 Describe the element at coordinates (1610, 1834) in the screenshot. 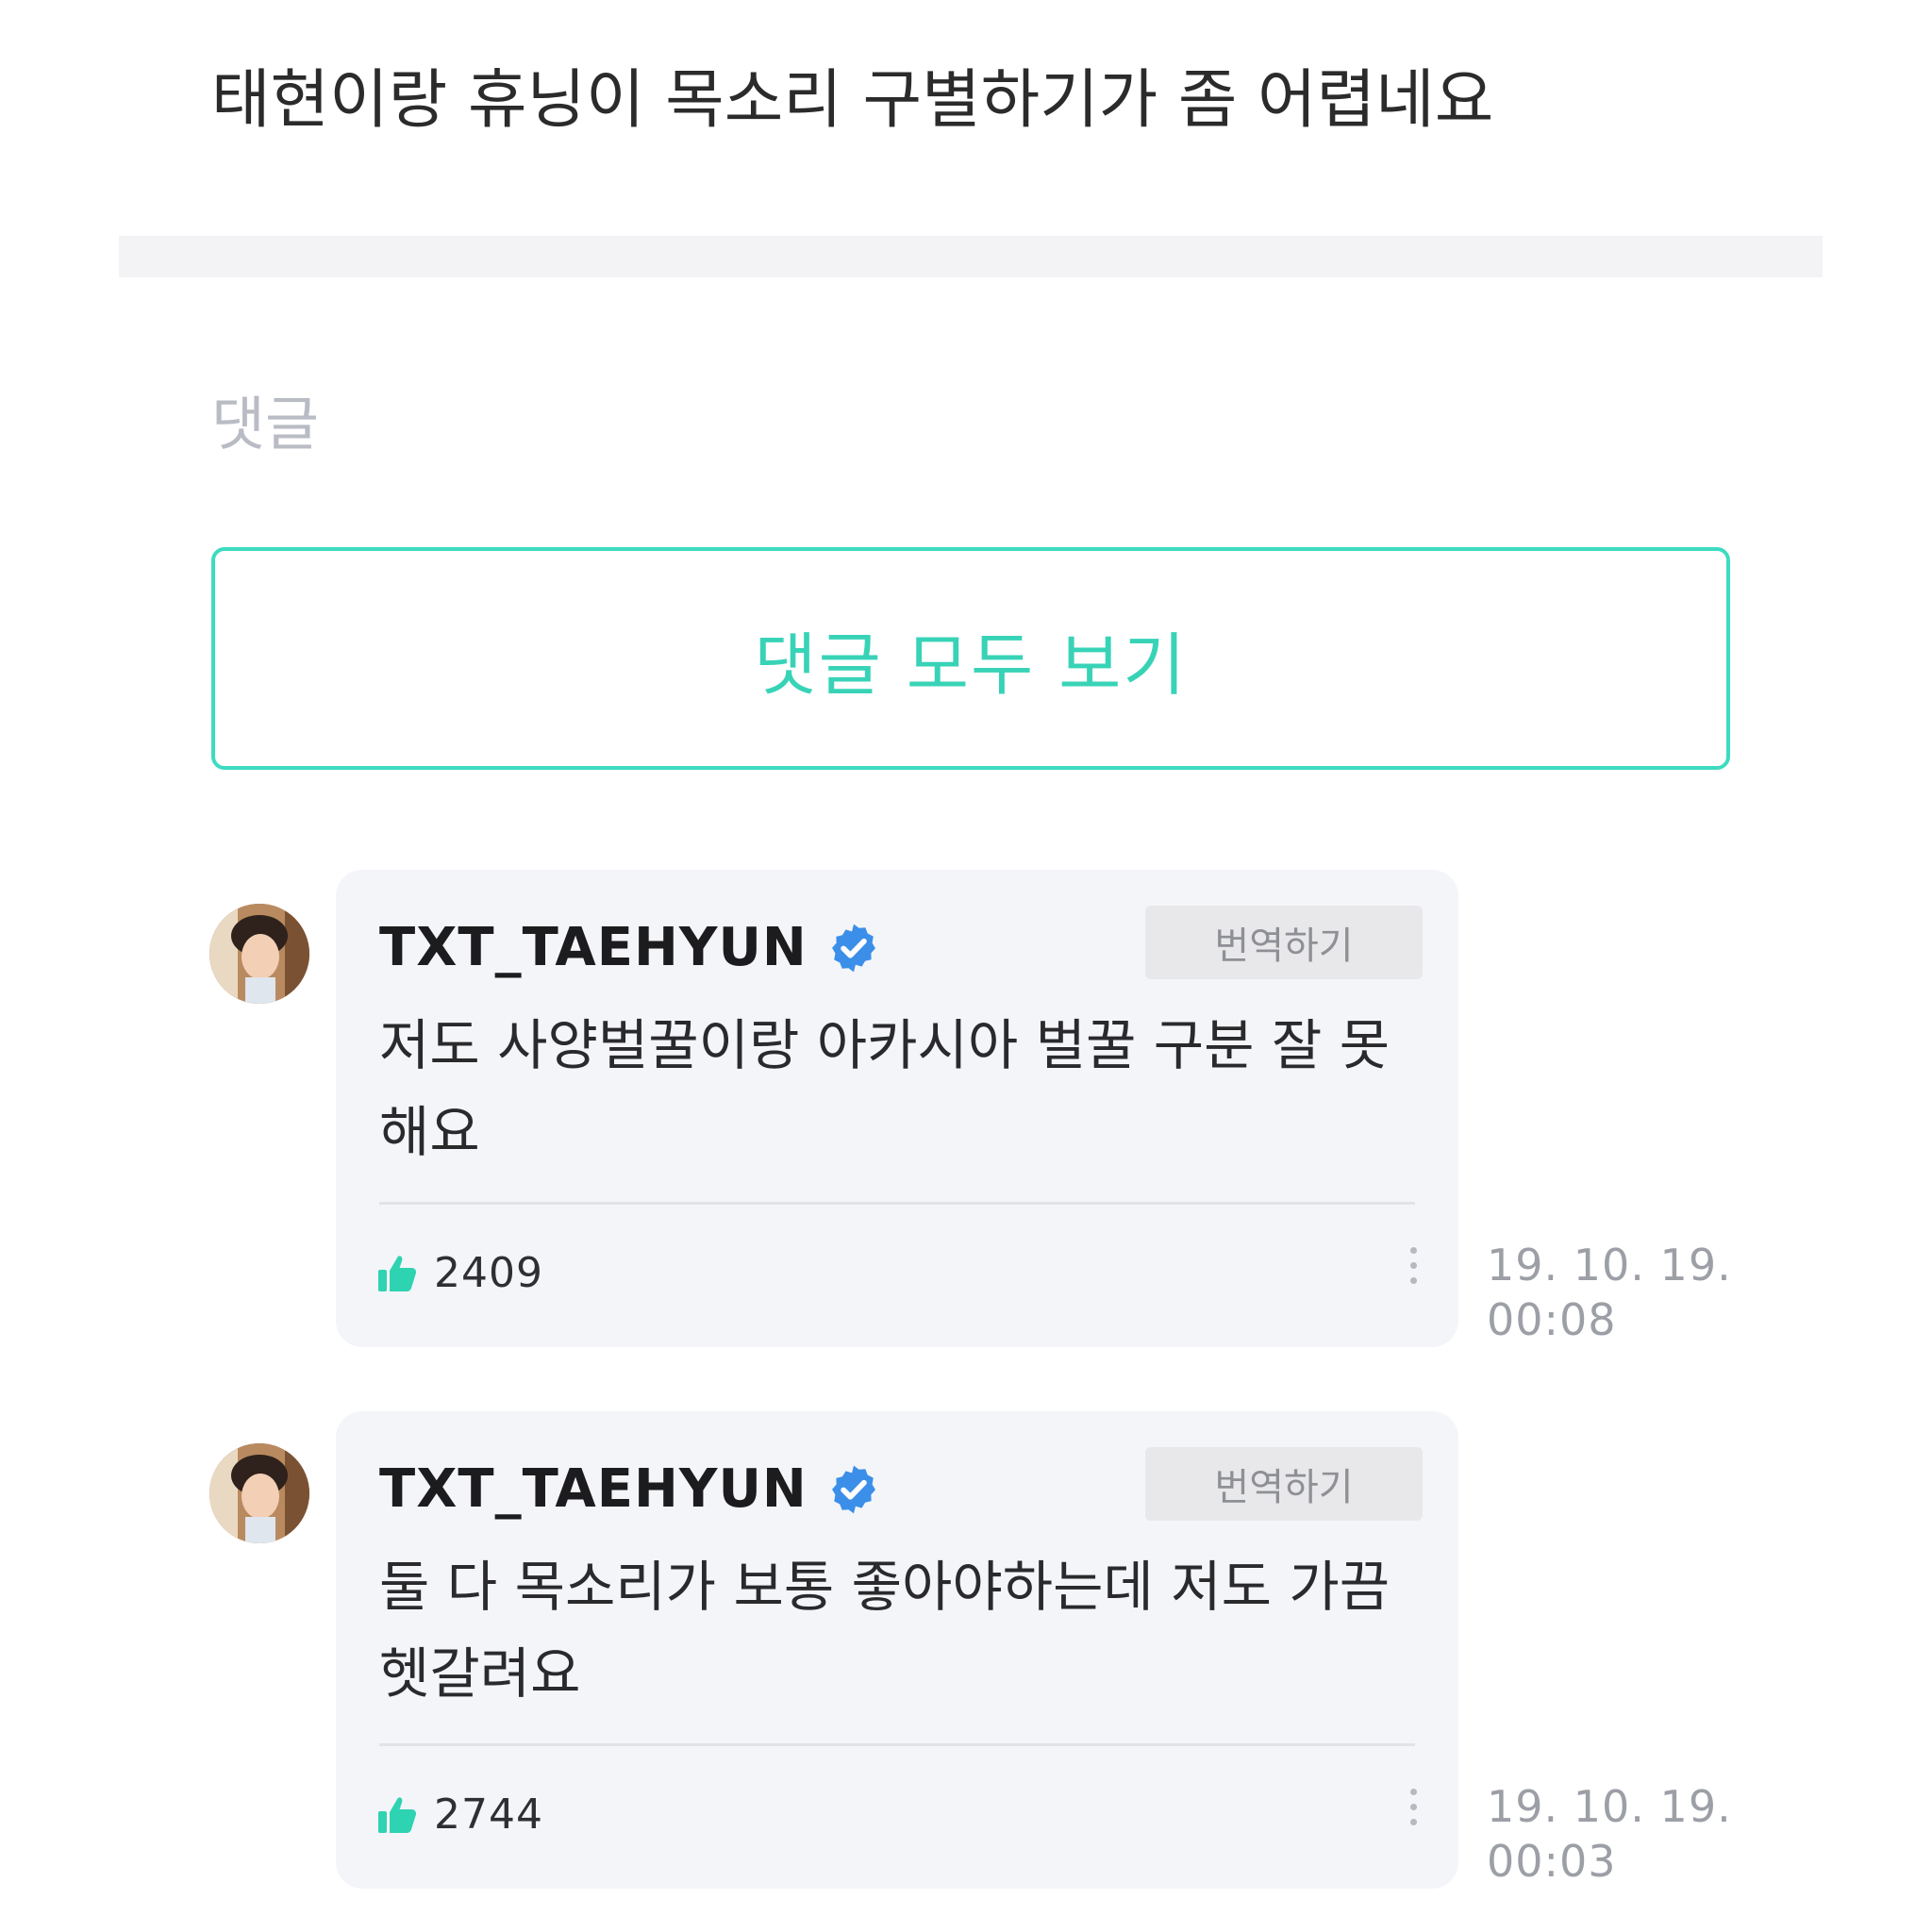

I see `comment-timestamp: 19. 10. 19. 00:03` at that location.